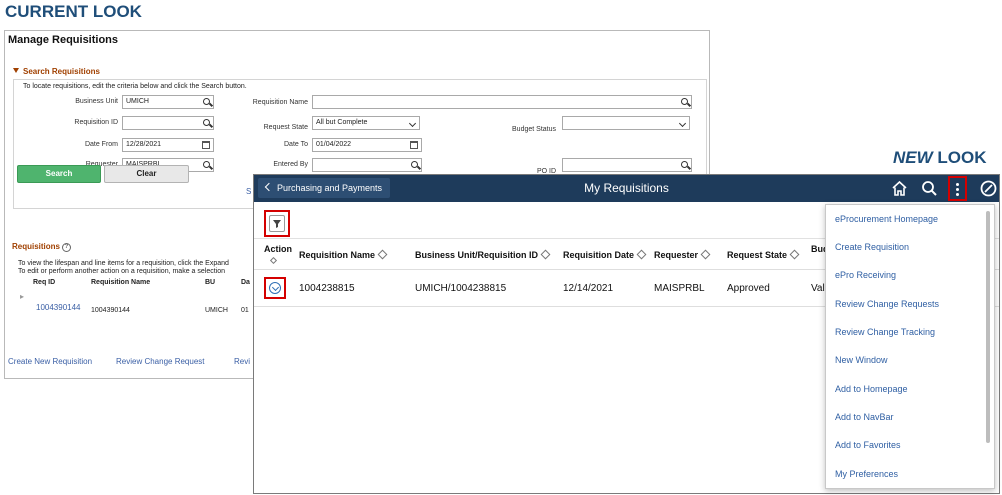 Image resolution: width=1002 pixels, height=495 pixels. Describe the element at coordinates (245, 310) in the screenshot. I see `row-date: 01` at that location.